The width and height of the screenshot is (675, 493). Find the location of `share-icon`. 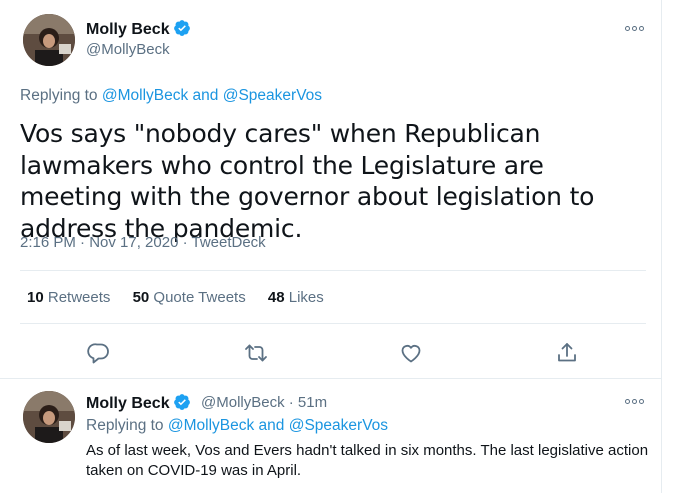

share-icon is located at coordinates (567, 353).